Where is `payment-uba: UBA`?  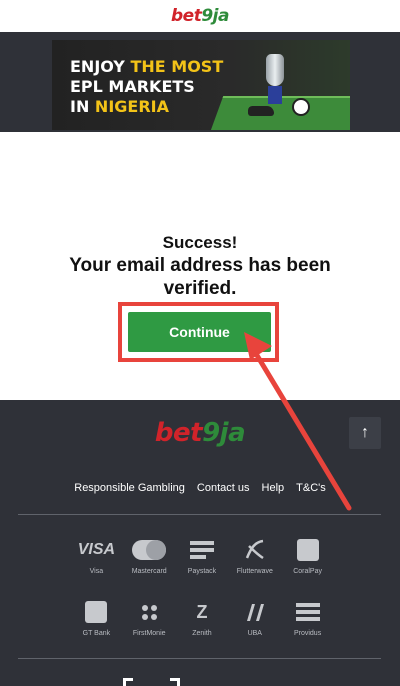 payment-uba: UBA is located at coordinates (254, 617).